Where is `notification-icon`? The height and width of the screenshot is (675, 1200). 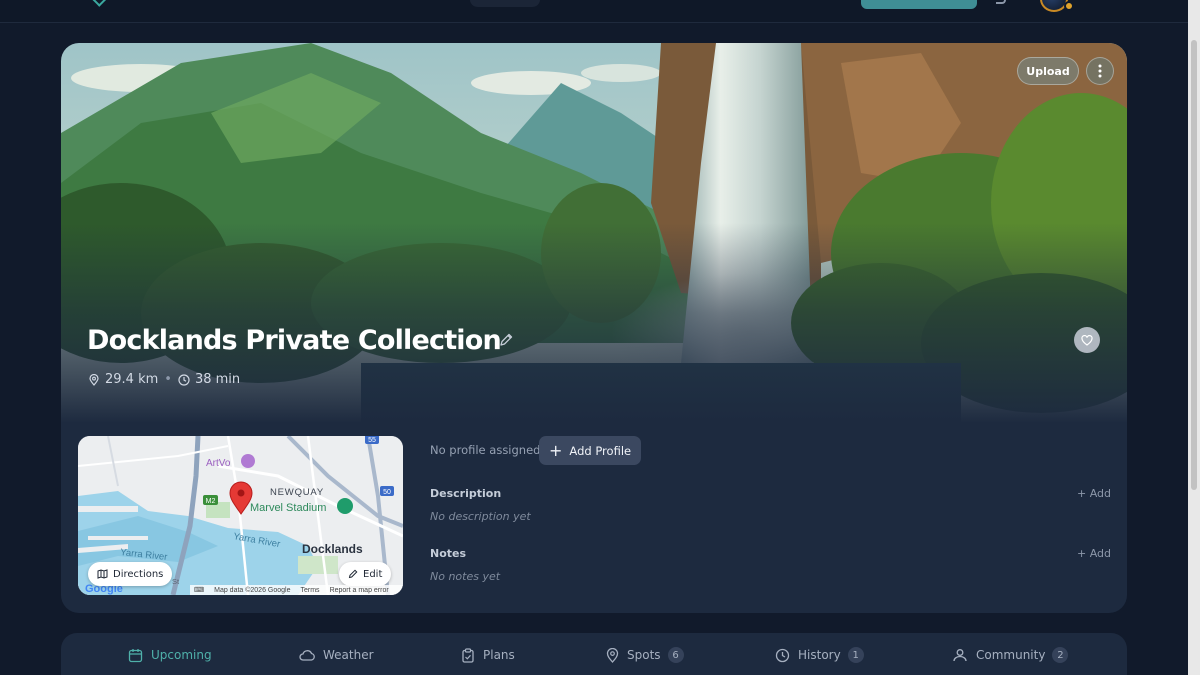 notification-icon is located at coordinates (1001, 2).